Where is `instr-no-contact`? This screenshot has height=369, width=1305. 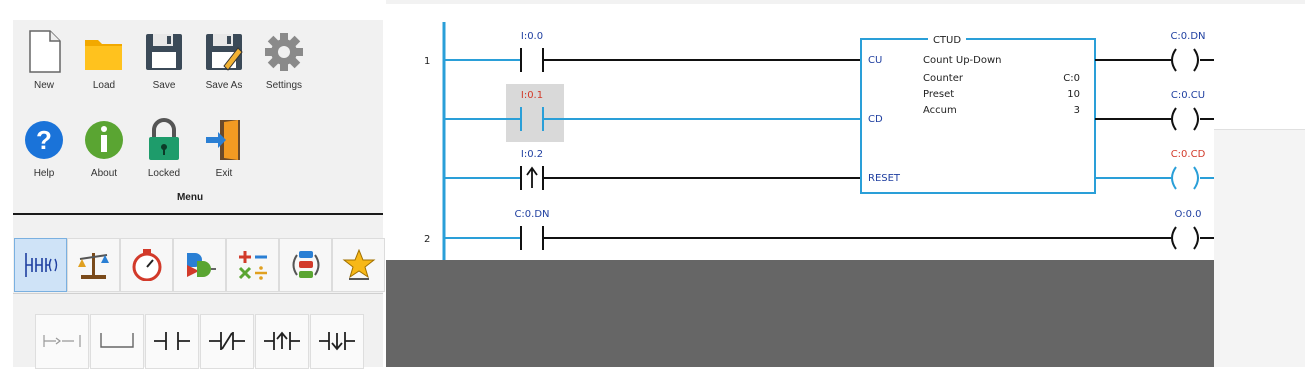 instr-no-contact is located at coordinates (172, 341).